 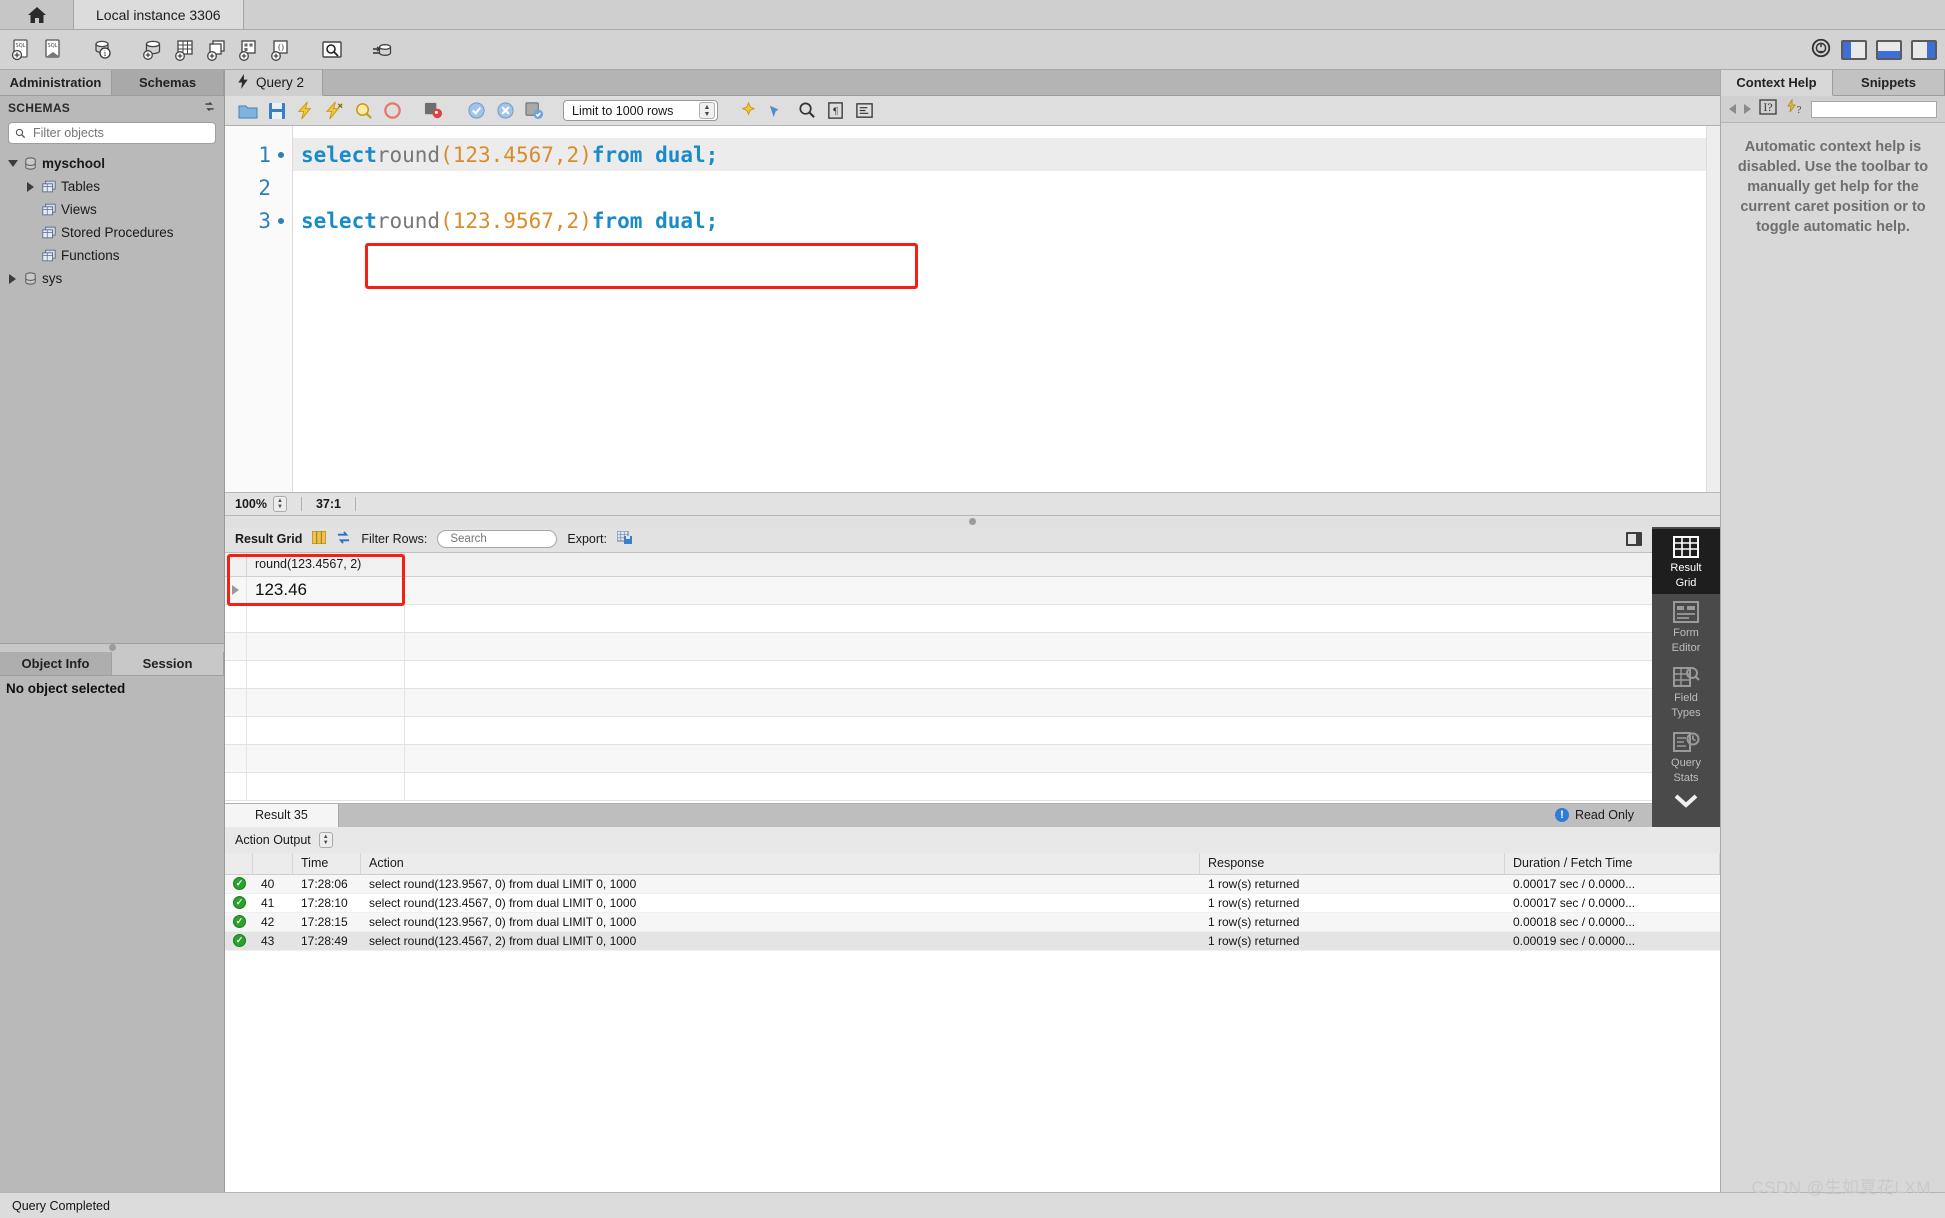 What do you see at coordinates (112, 255) in the screenshot?
I see `tree-item-functions: Functions` at bounding box center [112, 255].